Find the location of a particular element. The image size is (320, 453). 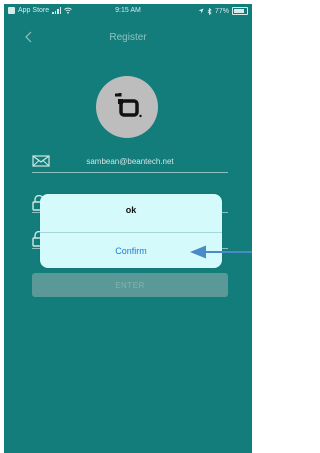

bluetooth-icon is located at coordinates (209, 11).